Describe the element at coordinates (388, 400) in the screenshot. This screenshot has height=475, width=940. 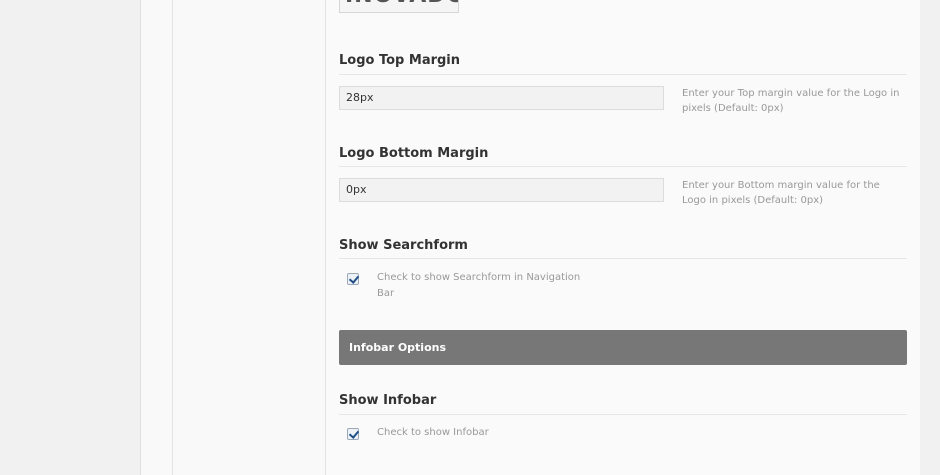
I see `show-infobar-title: Show Infobar` at that location.